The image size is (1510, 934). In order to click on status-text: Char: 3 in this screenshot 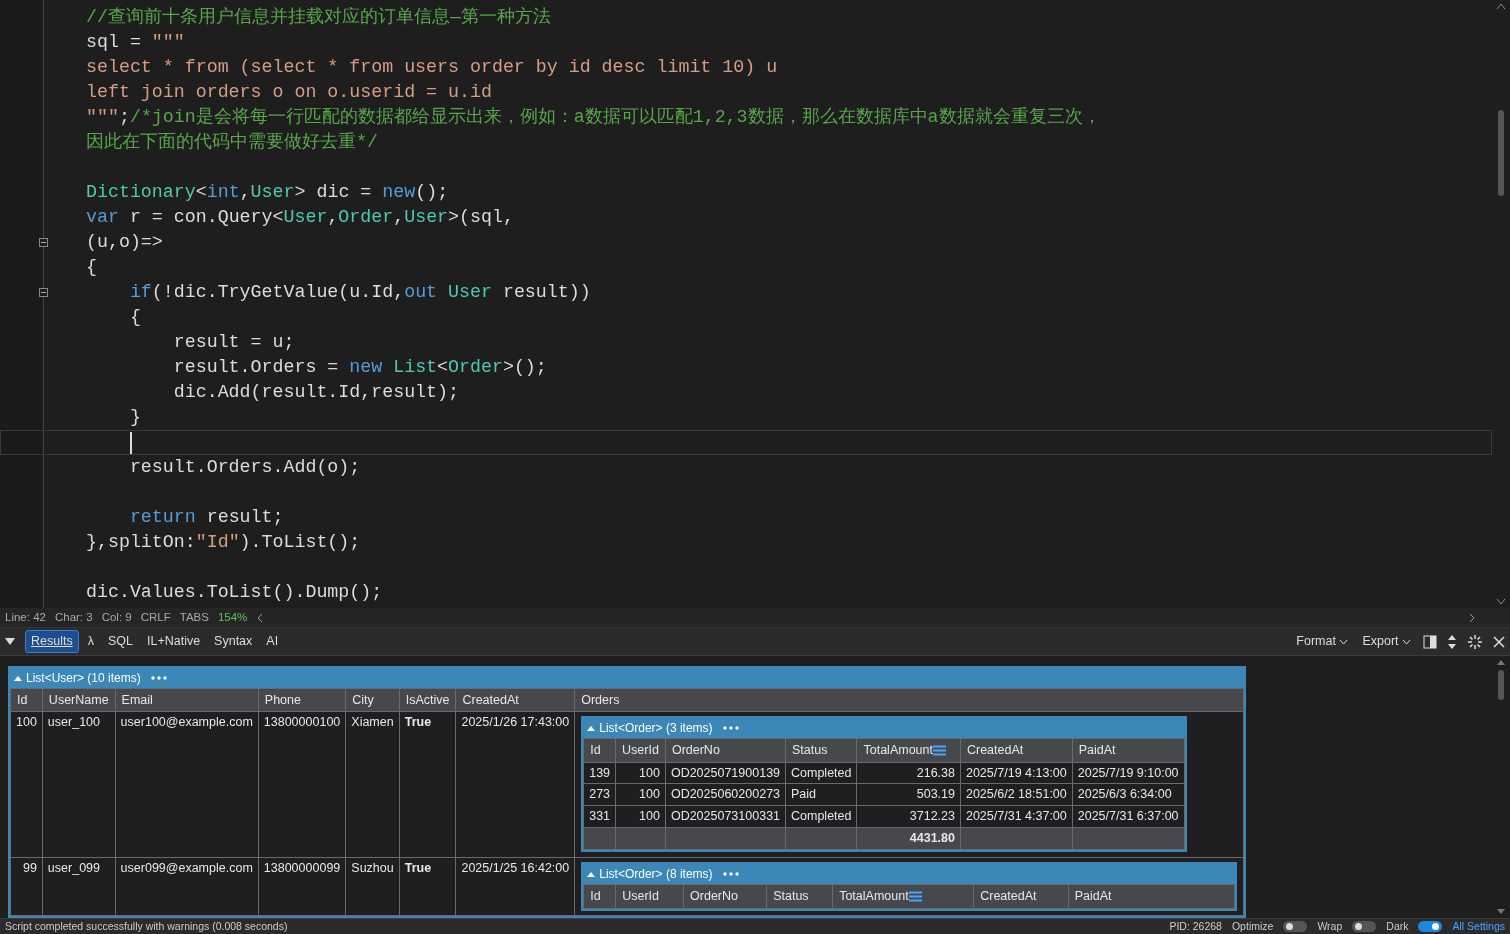, I will do `click(73, 617)`.